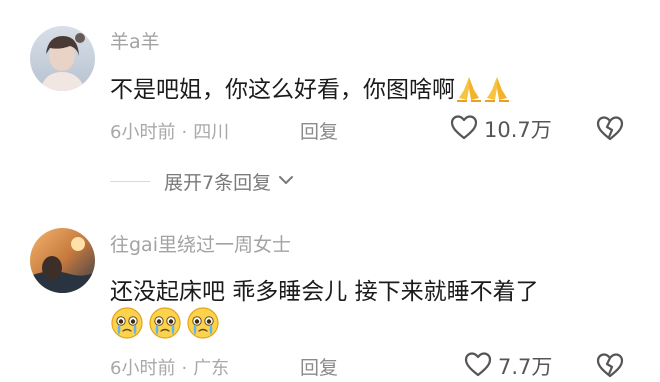 The image size is (660, 382). Describe the element at coordinates (282, 90) in the screenshot. I see `comment-text-content: 不是吧姐，你这么好看，你图啥啊` at that location.